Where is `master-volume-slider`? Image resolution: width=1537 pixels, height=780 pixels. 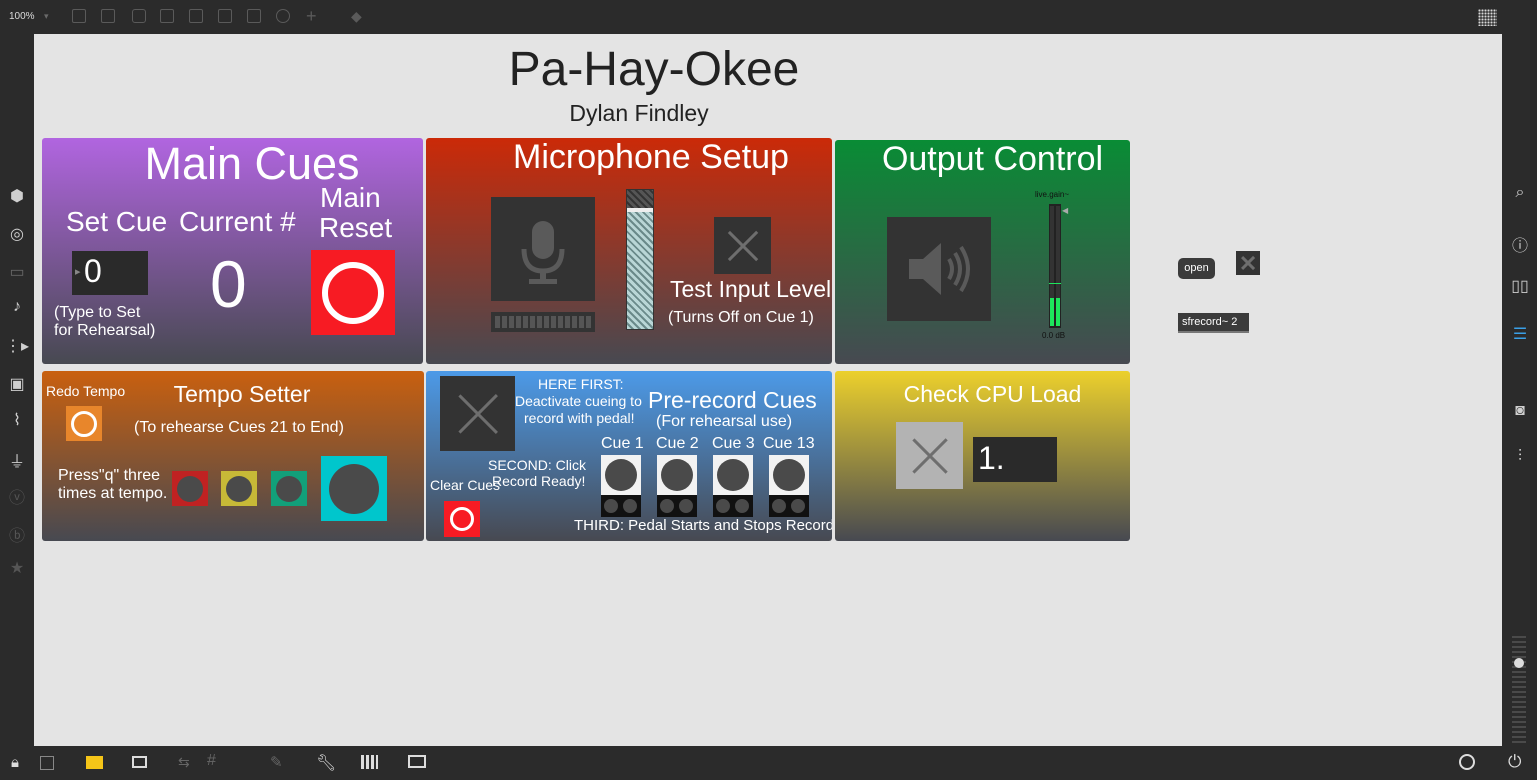
master-volume-slider is located at coordinates (1519, 690).